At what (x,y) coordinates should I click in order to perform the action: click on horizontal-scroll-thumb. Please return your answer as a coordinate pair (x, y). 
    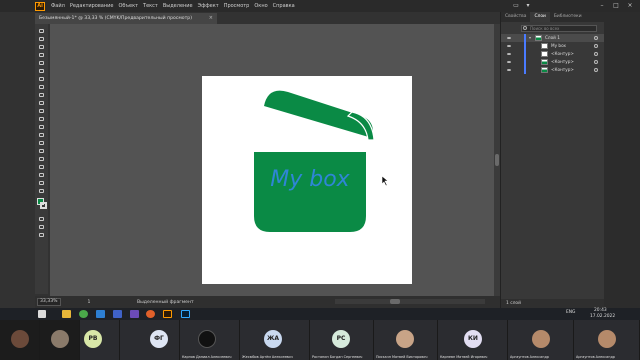
    Looking at the image, I should click on (395, 301).